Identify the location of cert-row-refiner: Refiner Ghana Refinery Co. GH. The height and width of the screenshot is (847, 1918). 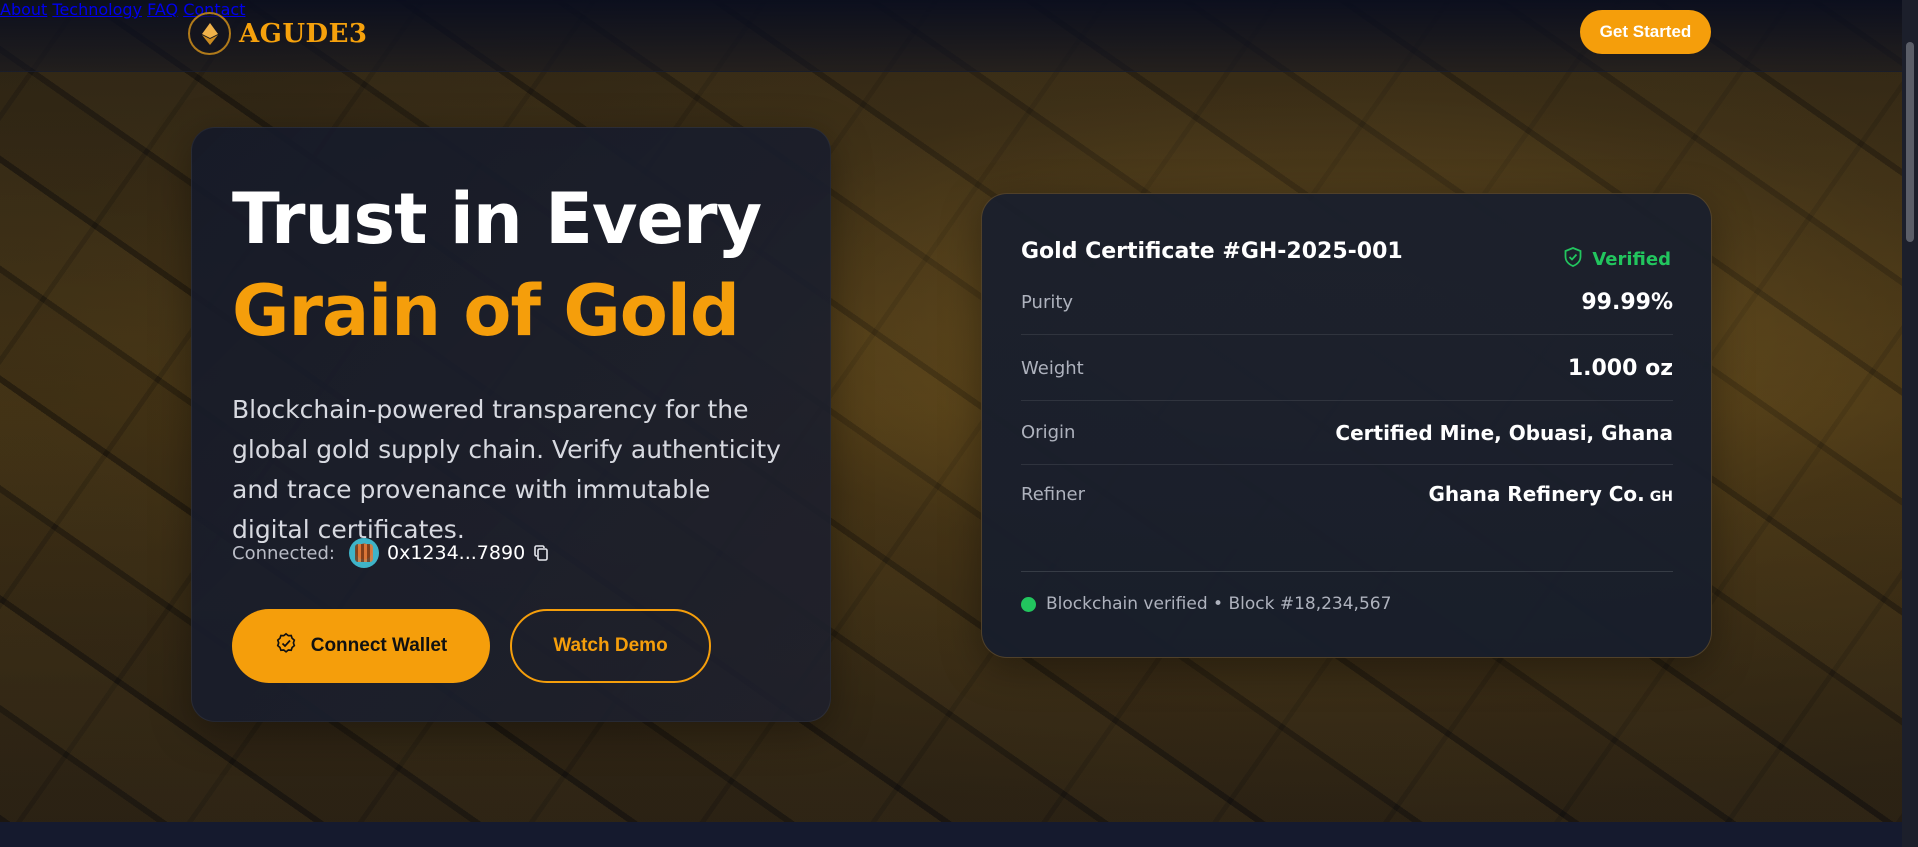
(1347, 494).